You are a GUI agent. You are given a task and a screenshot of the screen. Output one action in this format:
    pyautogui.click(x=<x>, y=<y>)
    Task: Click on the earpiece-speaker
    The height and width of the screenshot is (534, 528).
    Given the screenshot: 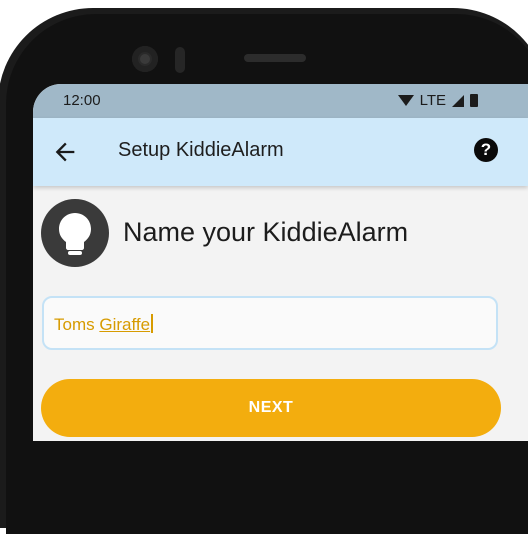 What is the action you would take?
    pyautogui.click(x=275, y=58)
    